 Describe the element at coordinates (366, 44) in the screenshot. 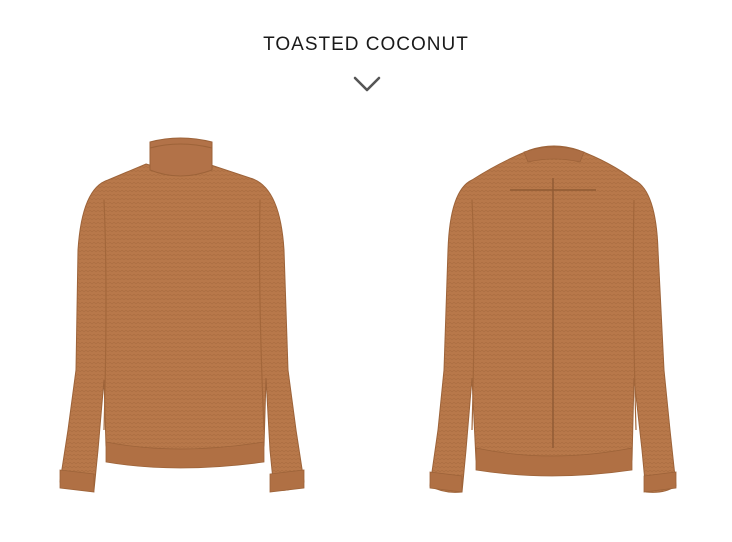

I see `color-name-title: TOASTED COCONUT` at that location.